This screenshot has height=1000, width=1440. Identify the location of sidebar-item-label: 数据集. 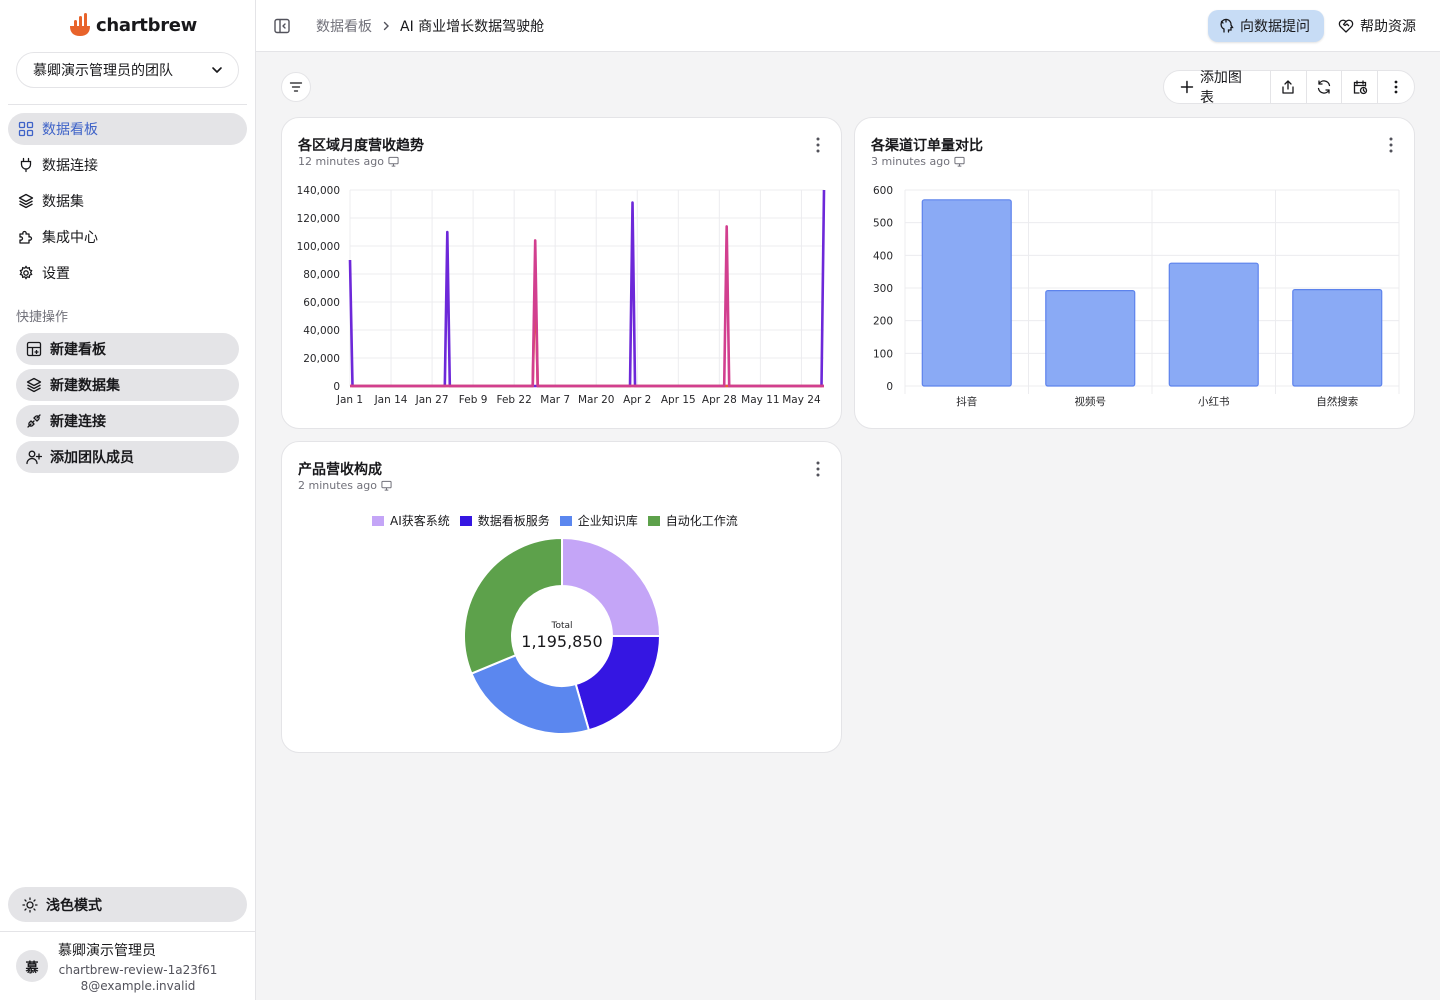
(63, 202).